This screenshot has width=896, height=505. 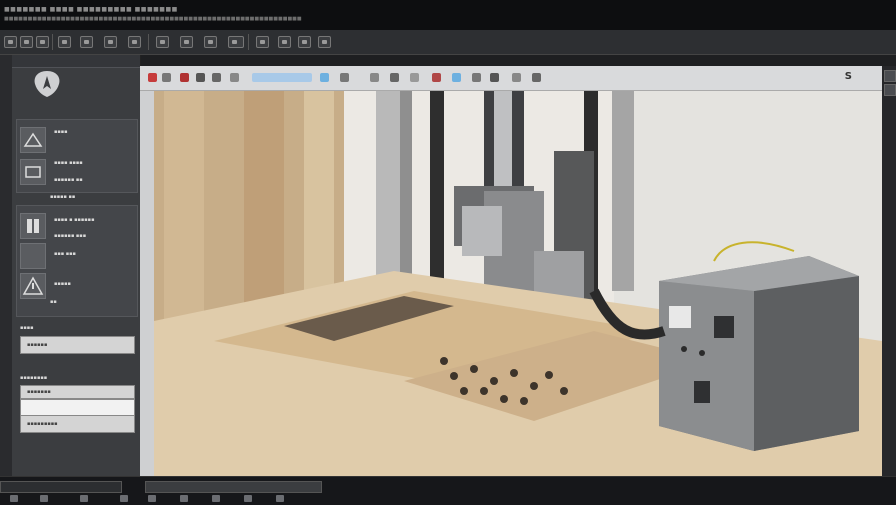 What do you see at coordinates (536, 77) in the screenshot?
I see `more-icon` at bounding box center [536, 77].